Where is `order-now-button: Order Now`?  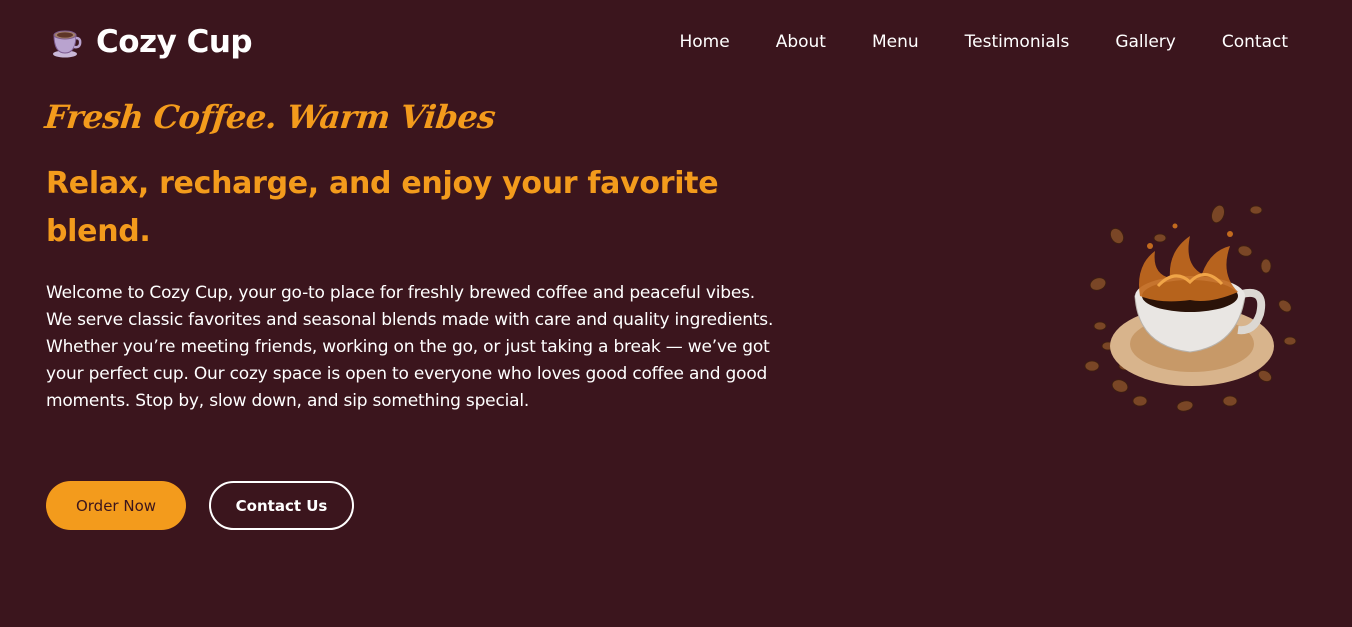 order-now-button: Order Now is located at coordinates (116, 505).